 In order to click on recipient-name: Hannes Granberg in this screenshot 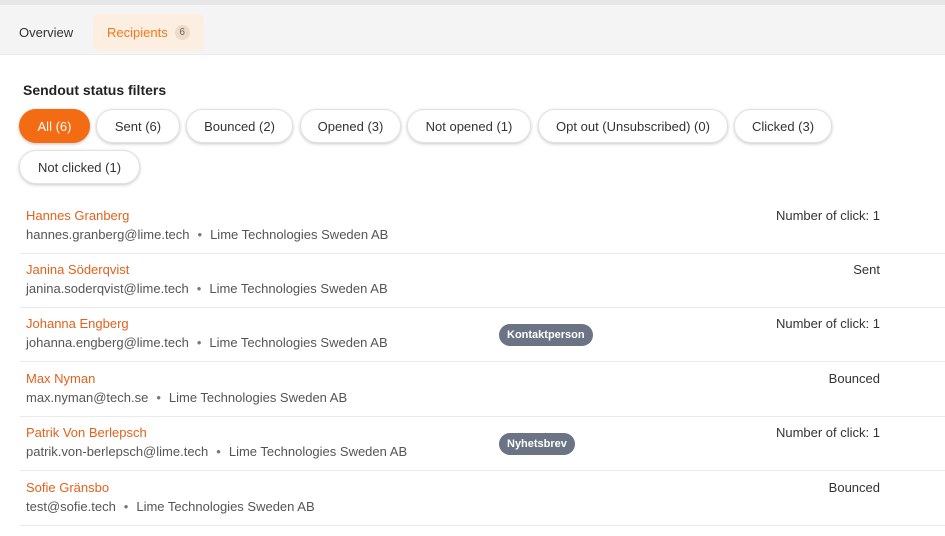, I will do `click(77, 215)`.